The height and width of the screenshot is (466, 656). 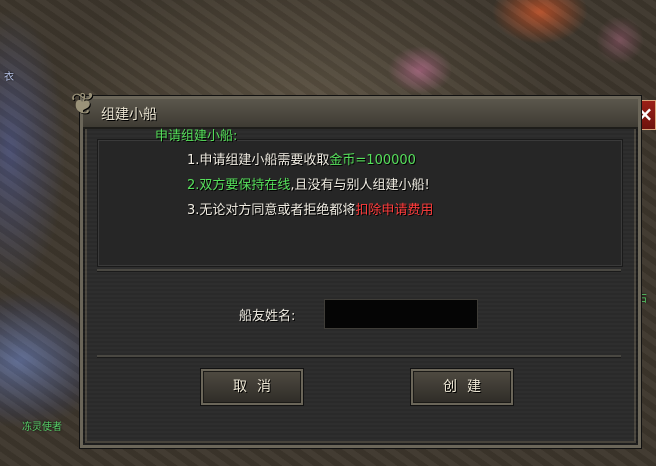 I want to click on notice-line-2-text: ,且没有与别人组建小船!, so click(x=360, y=185).